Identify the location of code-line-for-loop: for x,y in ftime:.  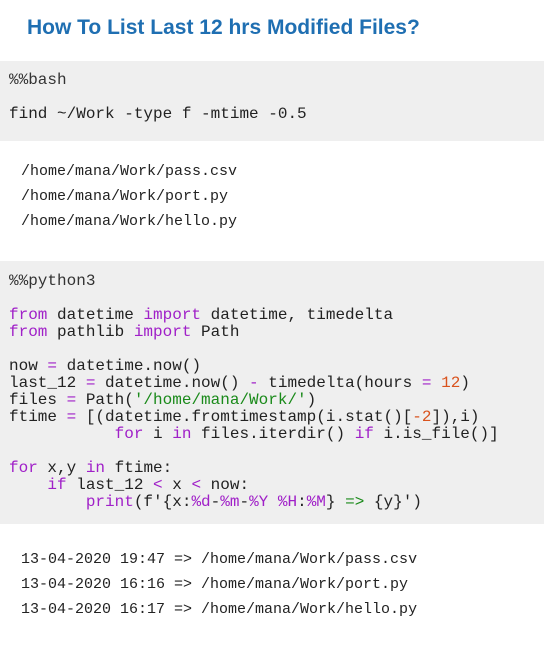
(91, 468).